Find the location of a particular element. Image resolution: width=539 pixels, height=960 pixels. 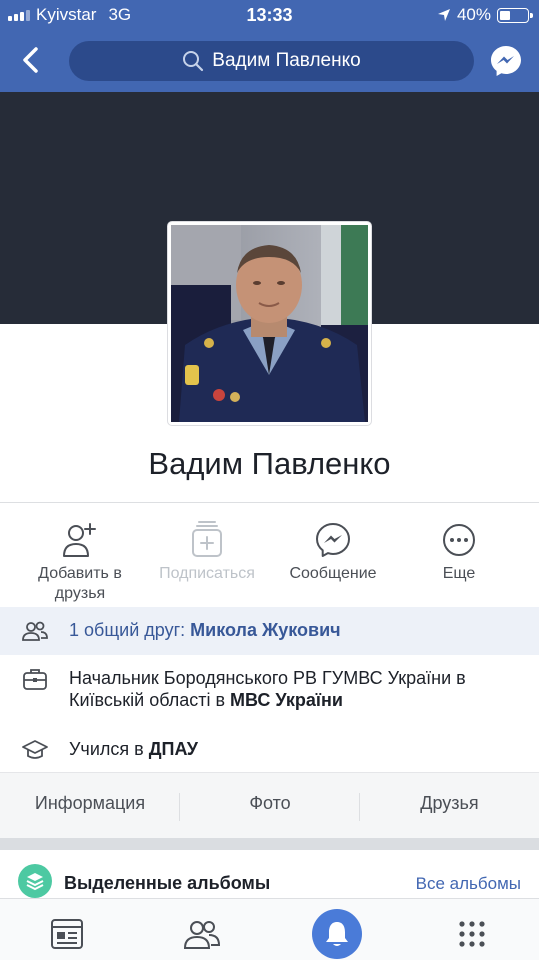

tab-info: Информация is located at coordinates (90, 803).